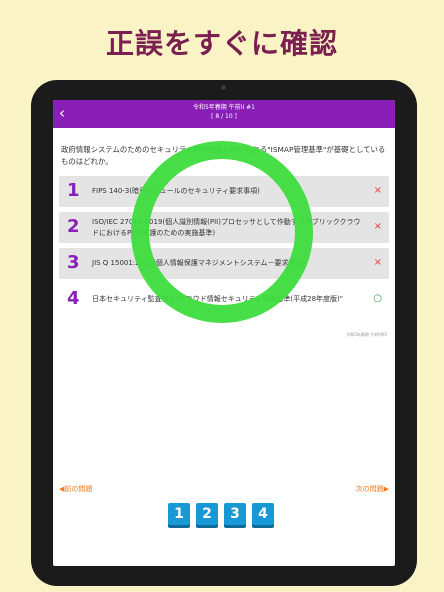  I want to click on answer-button-4: 4, so click(263, 514).